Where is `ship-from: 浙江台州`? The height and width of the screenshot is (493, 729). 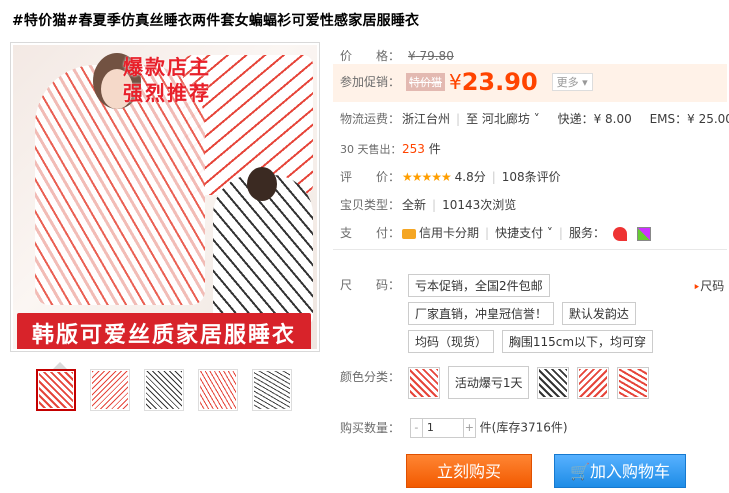 ship-from: 浙江台州 is located at coordinates (426, 119).